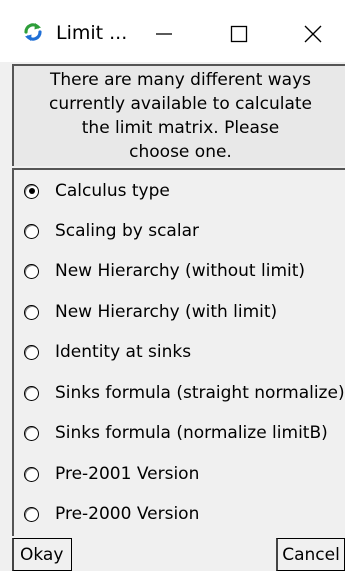  I want to click on option-new-hierarchy-with-limit: New Hierarchy (with limit), so click(150, 312).